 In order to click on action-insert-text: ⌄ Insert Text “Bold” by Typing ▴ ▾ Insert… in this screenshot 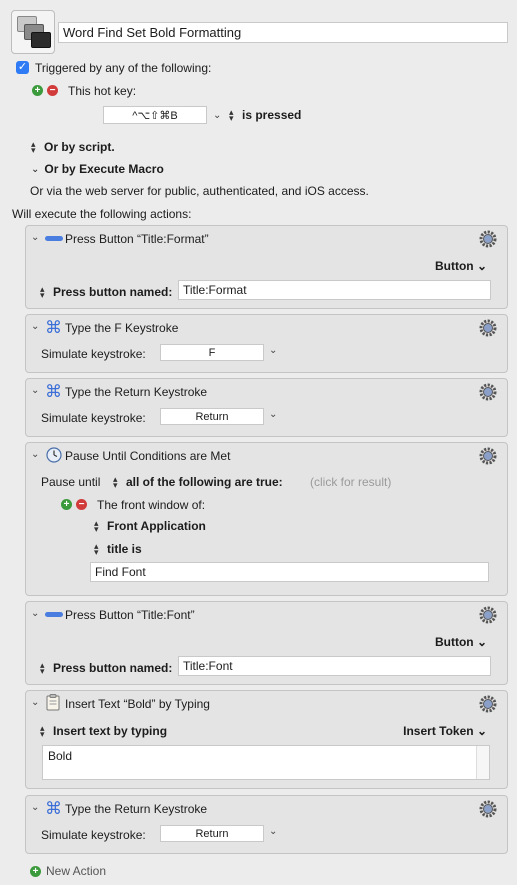, I will do `click(266, 739)`.